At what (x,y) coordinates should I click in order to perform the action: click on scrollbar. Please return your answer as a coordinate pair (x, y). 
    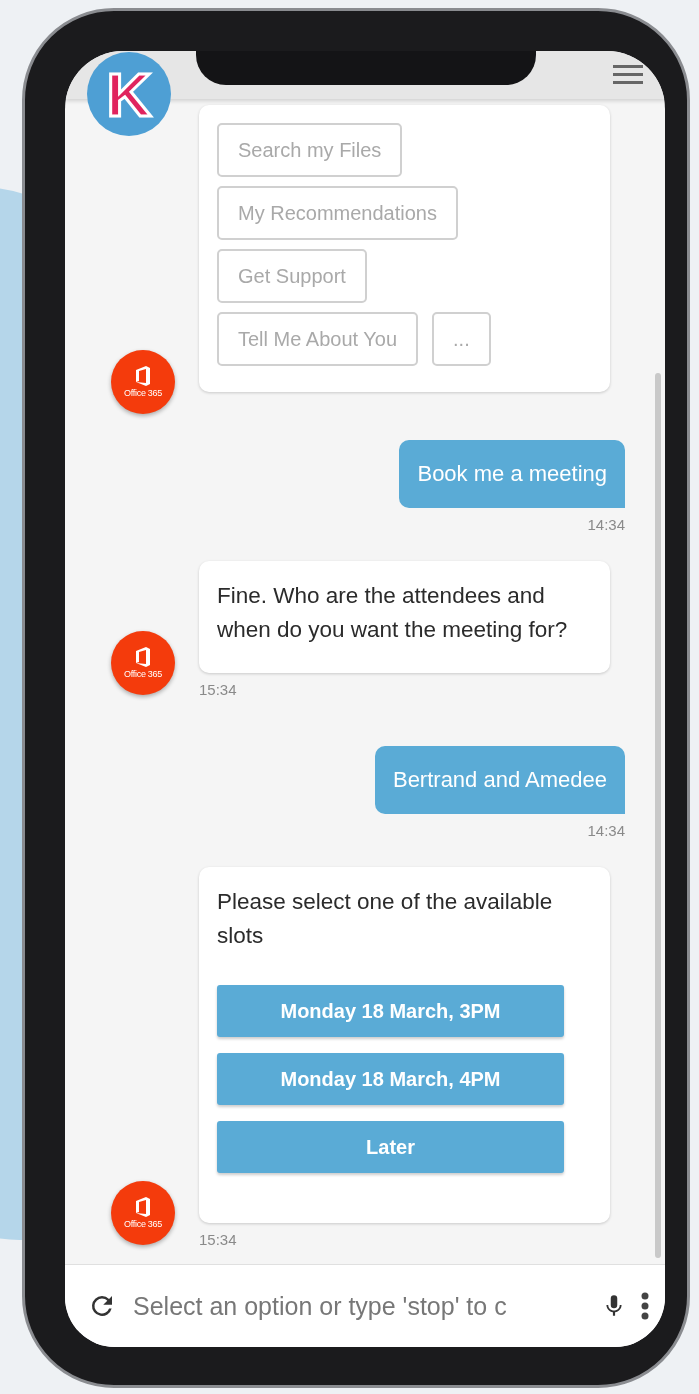
    Looking at the image, I should click on (658, 815).